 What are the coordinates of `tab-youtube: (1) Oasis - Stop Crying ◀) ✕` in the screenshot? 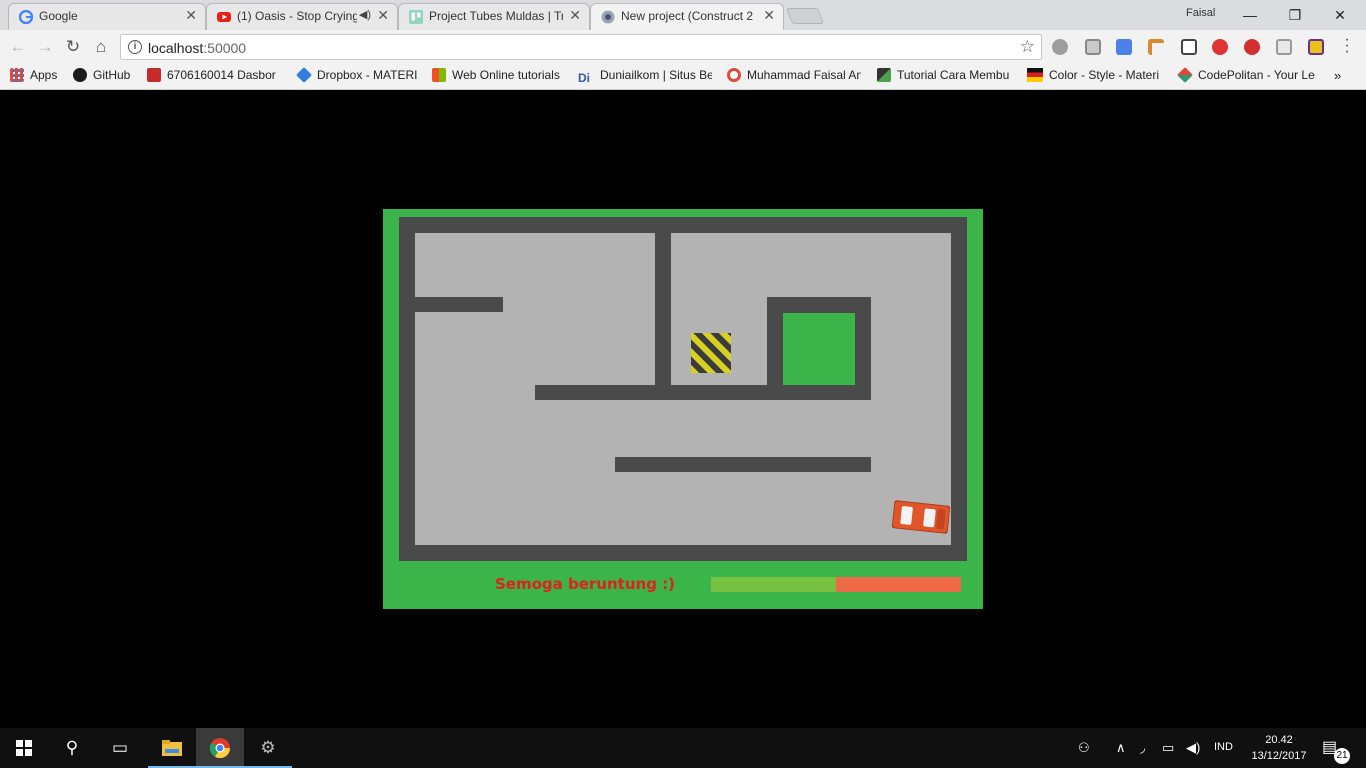 It's located at (302, 16).